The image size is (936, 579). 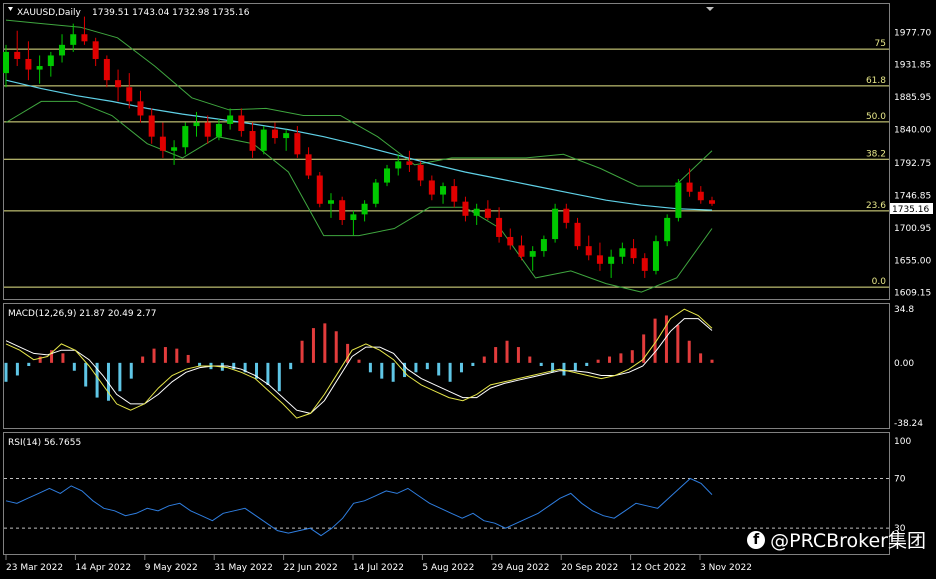 What do you see at coordinates (904, 364) in the screenshot?
I see `macd-tick-label: 0.00` at bounding box center [904, 364].